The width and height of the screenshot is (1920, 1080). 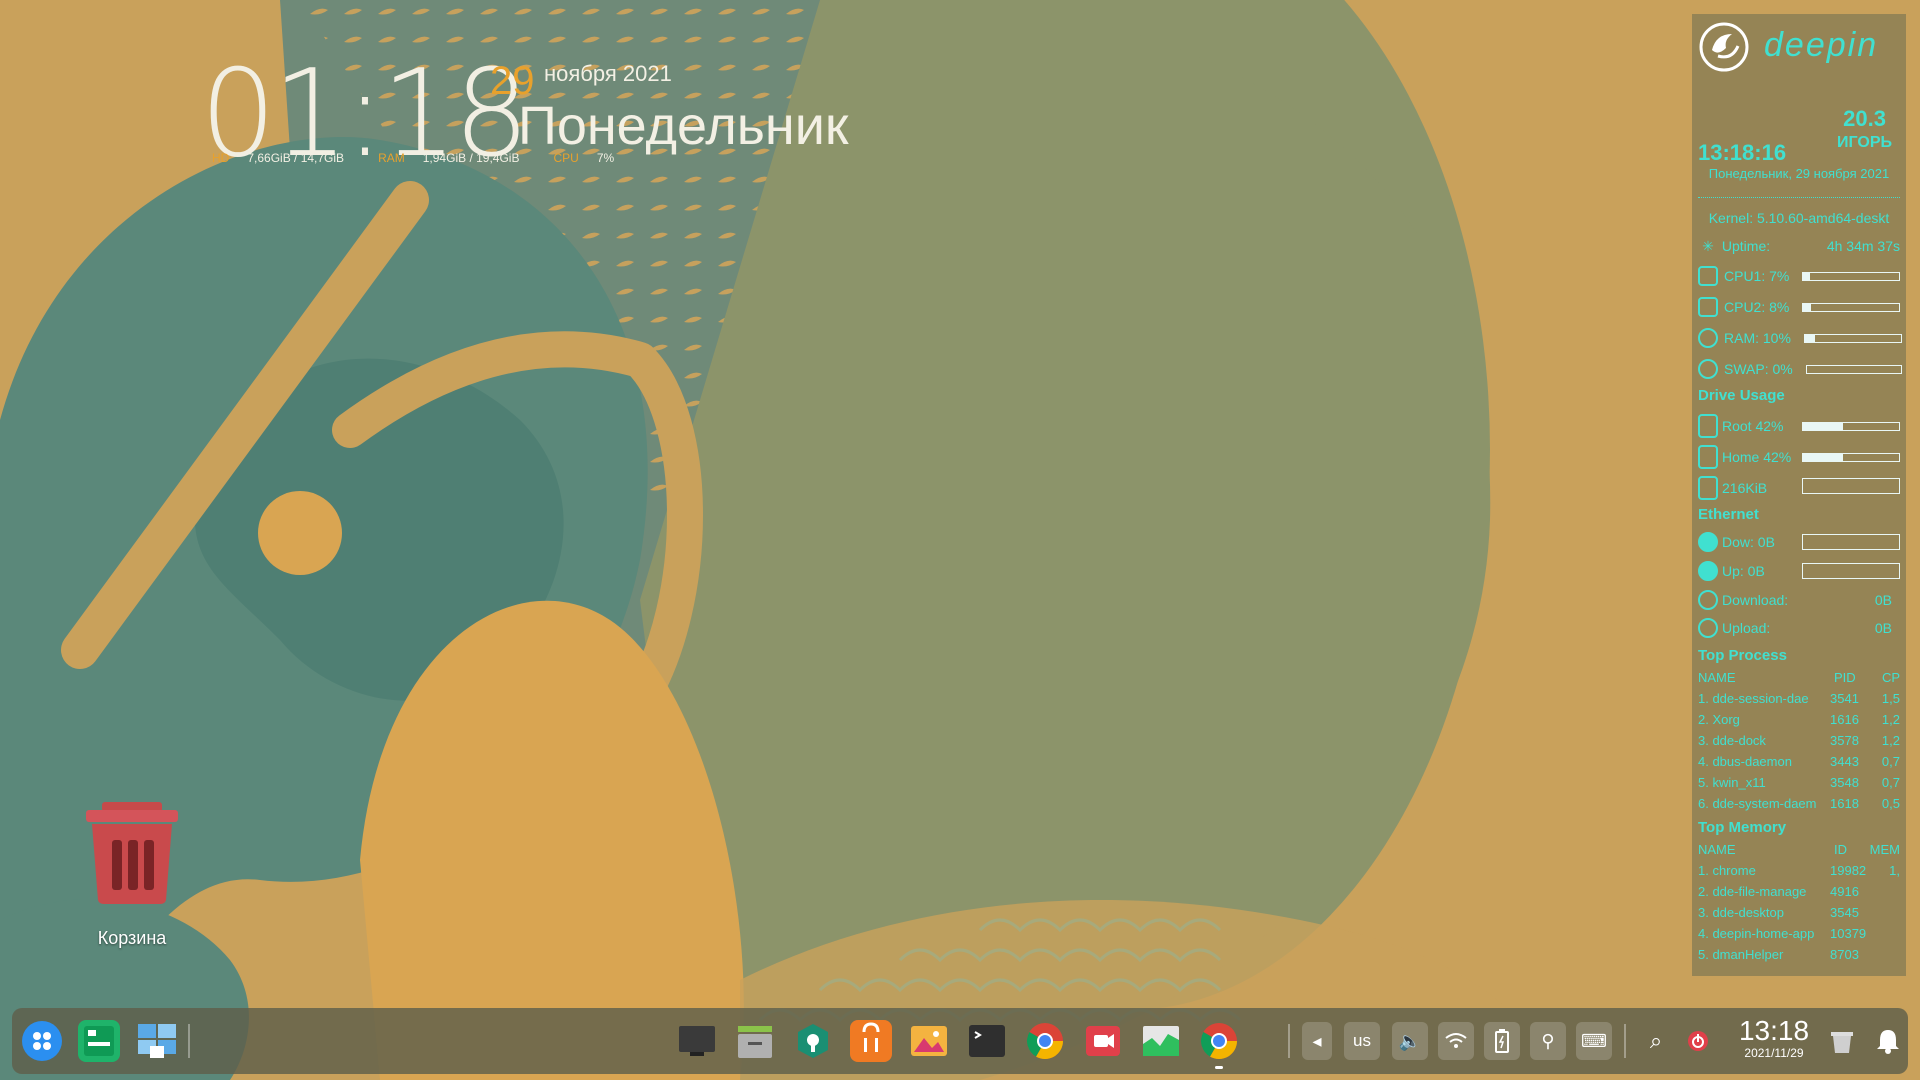 I want to click on usb-button: ⚲, so click(x=1548, y=1041).